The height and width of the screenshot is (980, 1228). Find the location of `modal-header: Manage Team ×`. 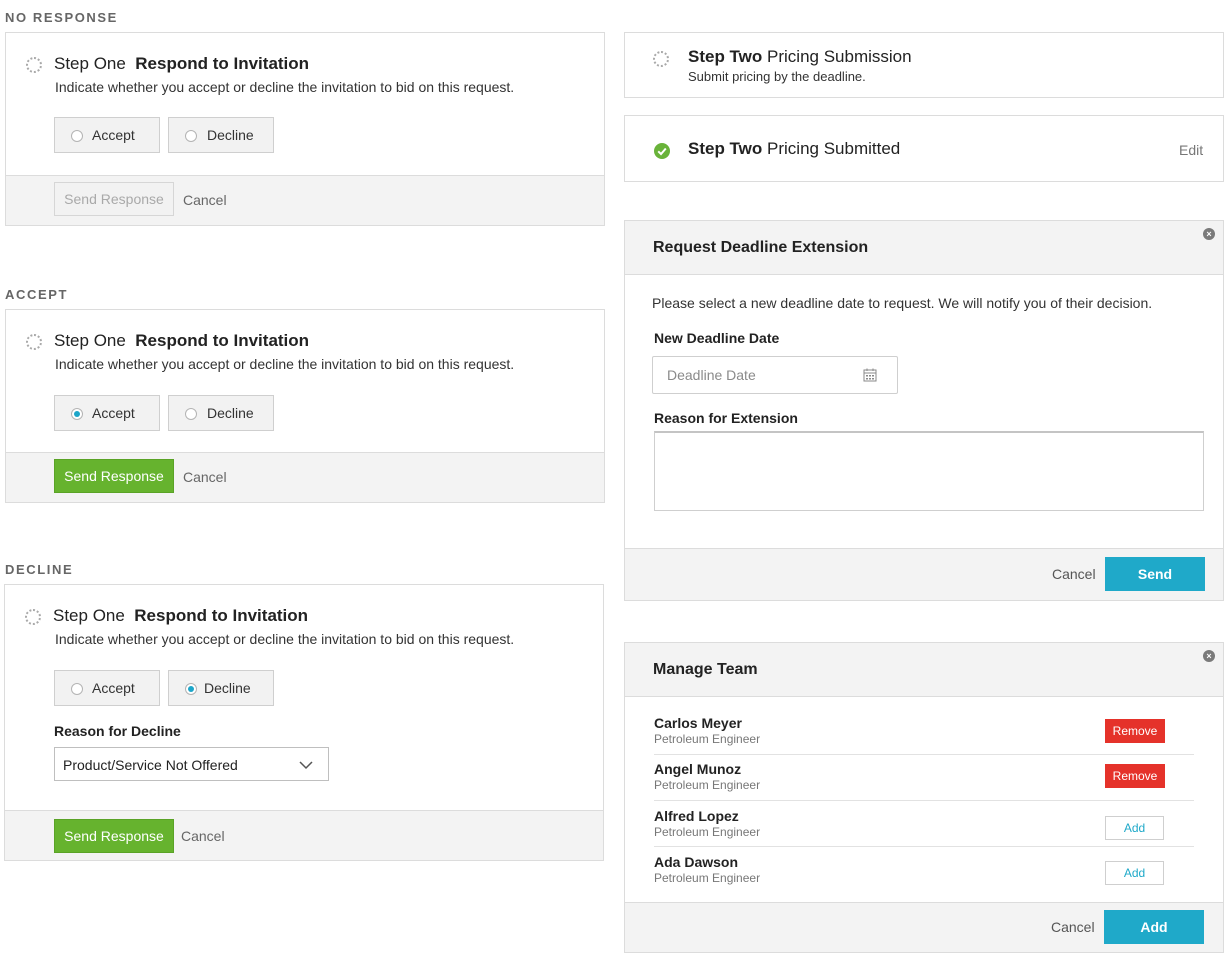

modal-header: Manage Team × is located at coordinates (924, 670).